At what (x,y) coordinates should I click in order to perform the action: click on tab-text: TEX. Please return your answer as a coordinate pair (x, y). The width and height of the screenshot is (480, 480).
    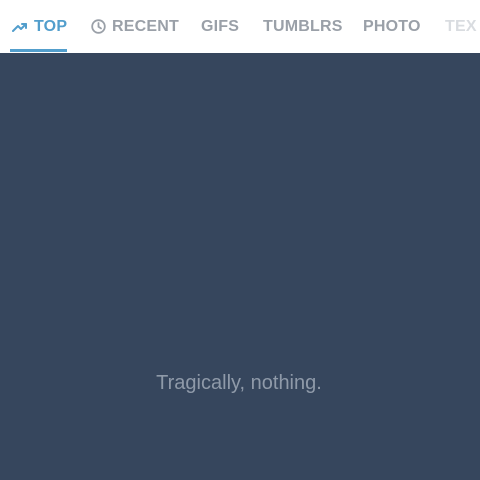
    Looking at the image, I should click on (461, 26).